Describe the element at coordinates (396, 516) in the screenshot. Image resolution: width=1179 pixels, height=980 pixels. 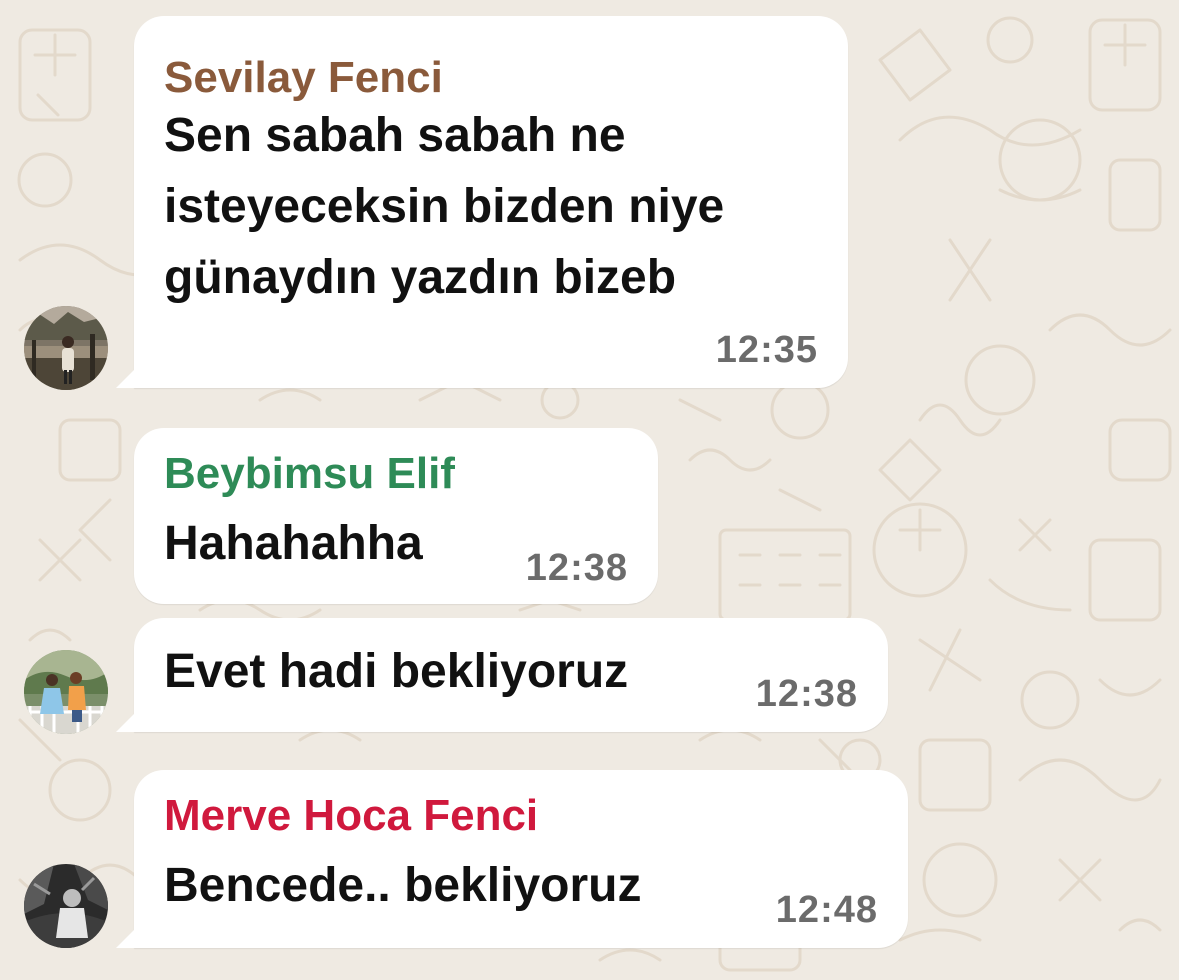
I see `message-bubble: Beybimsu Elif Hahahahha 12:38` at that location.